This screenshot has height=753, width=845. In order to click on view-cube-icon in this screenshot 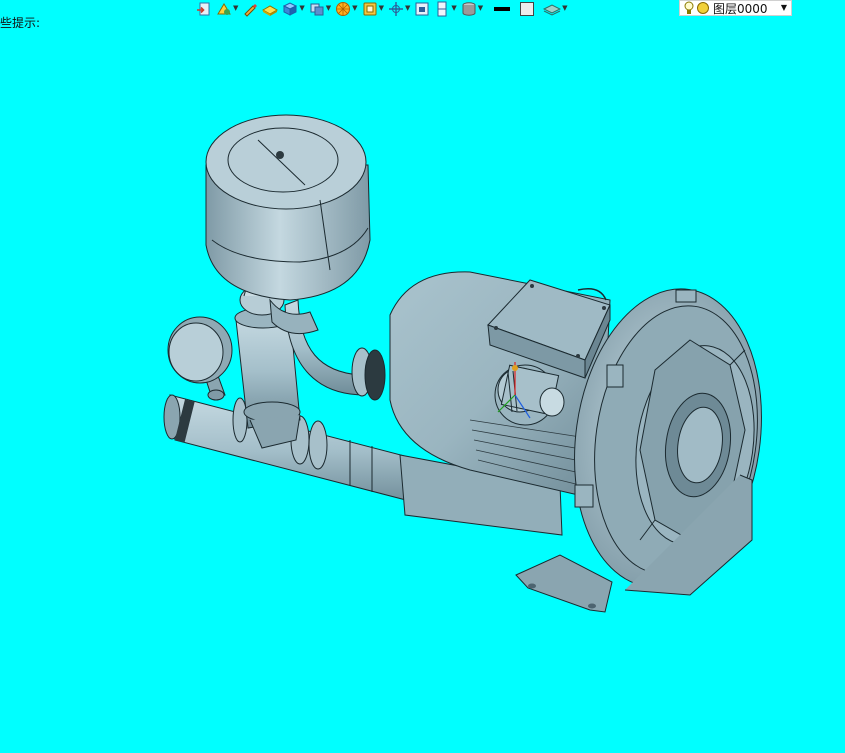, I will do `click(317, 9)`.